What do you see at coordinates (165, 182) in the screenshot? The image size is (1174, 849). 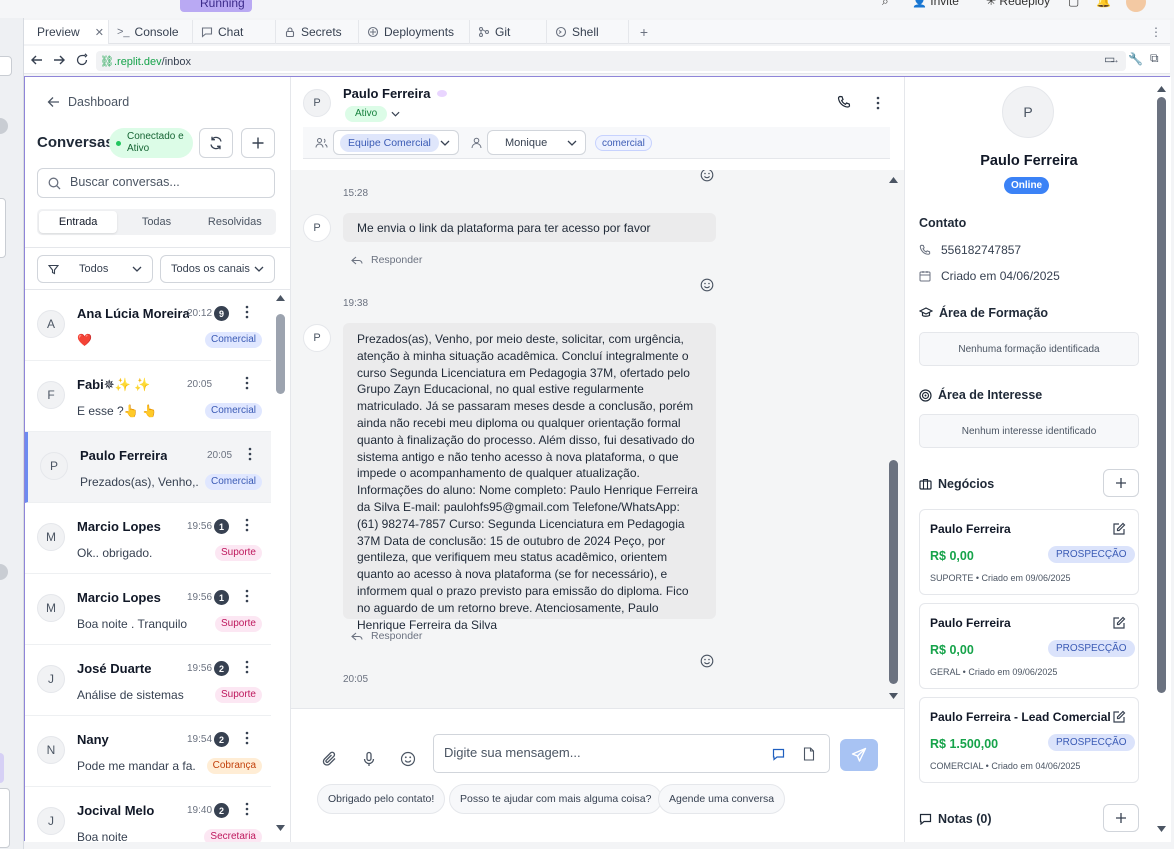 I see `search-input` at bounding box center [165, 182].